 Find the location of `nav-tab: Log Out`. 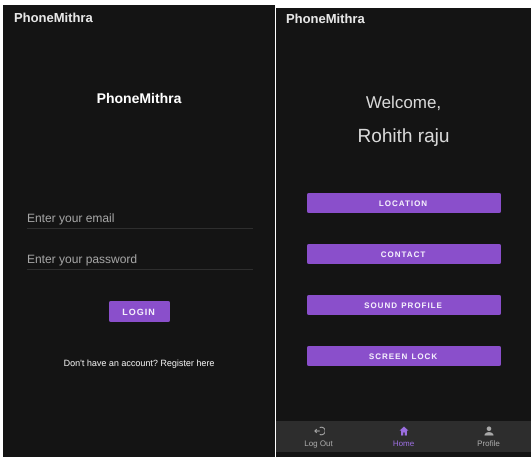

nav-tab: Log Out is located at coordinates (318, 436).